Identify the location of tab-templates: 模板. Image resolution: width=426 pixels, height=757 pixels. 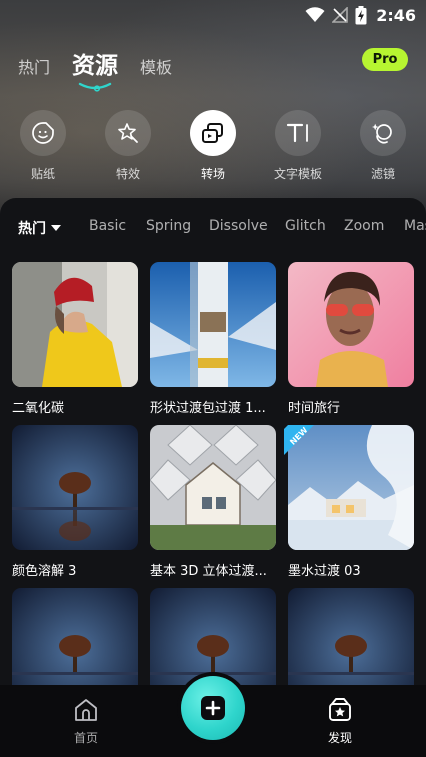
(156, 69).